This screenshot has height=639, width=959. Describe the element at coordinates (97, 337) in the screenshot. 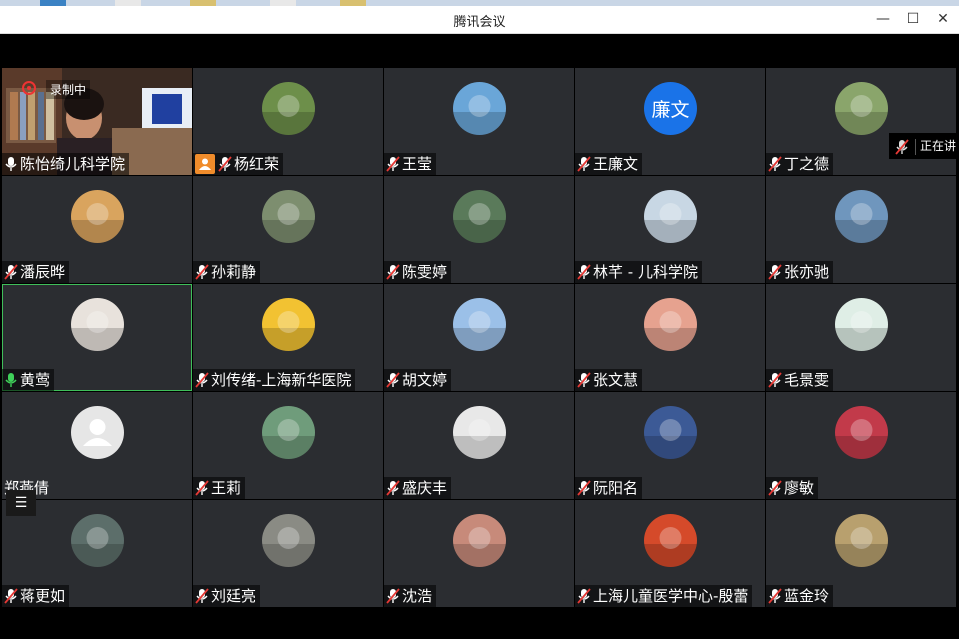

I see `participant-tile: 黄莺` at that location.